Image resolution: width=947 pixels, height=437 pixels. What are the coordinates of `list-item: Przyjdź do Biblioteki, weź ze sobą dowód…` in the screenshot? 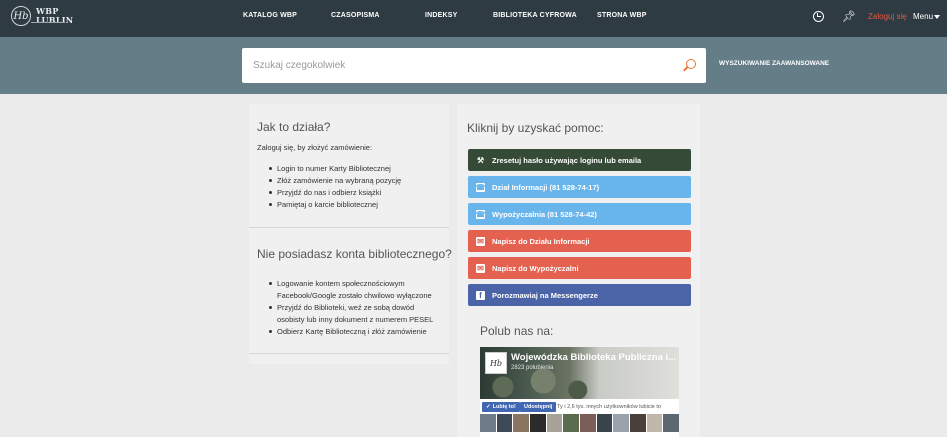 It's located at (351, 314).